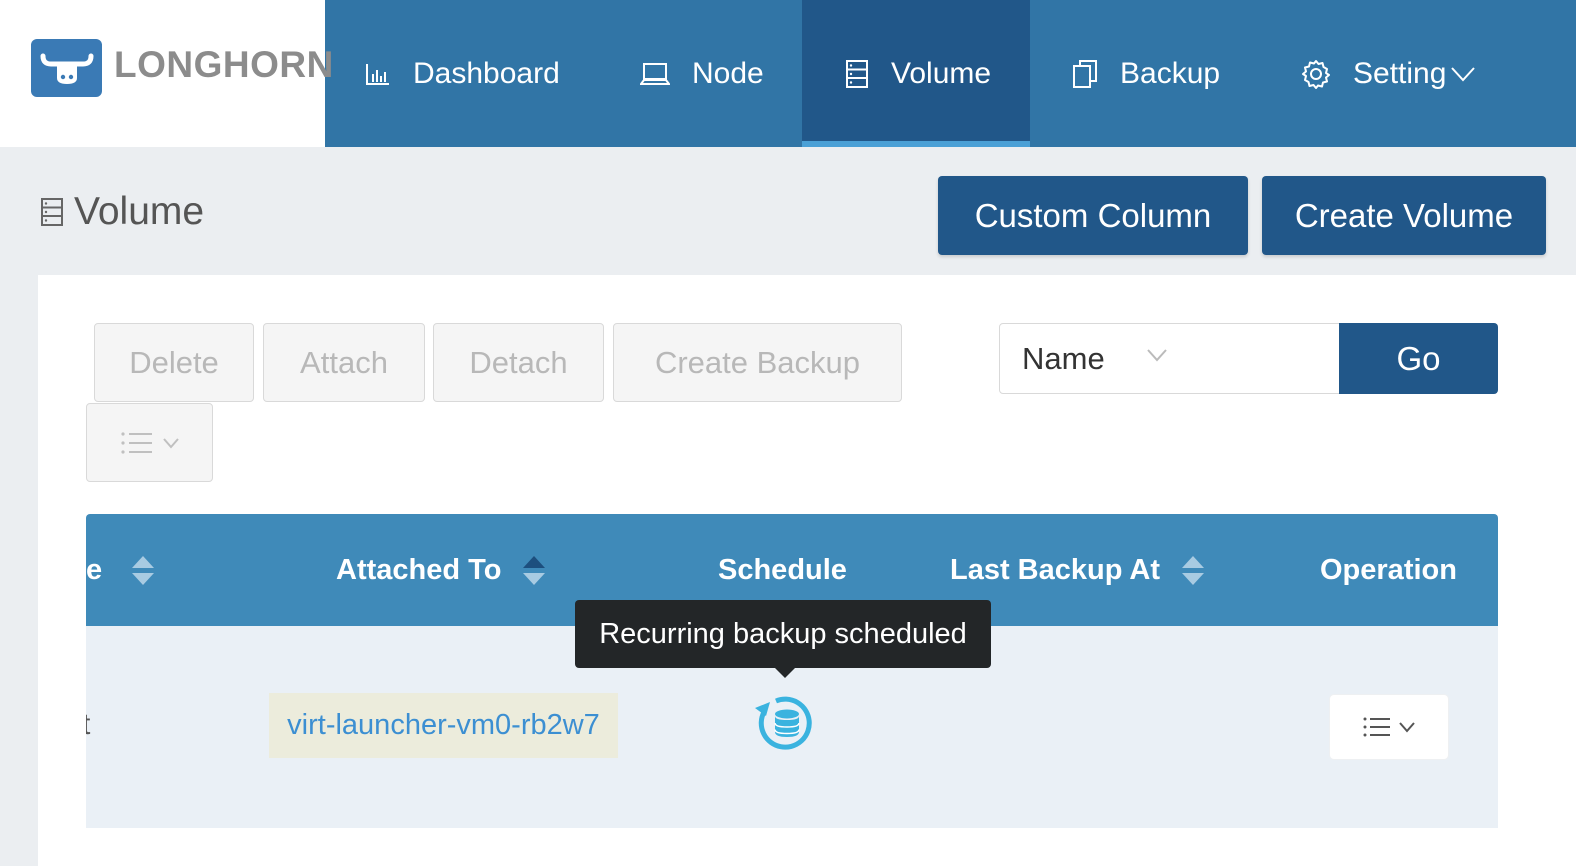 The width and height of the screenshot is (1576, 866). Describe the element at coordinates (782, 569) in the screenshot. I see `column-header-schedule-label: Schedule` at that location.